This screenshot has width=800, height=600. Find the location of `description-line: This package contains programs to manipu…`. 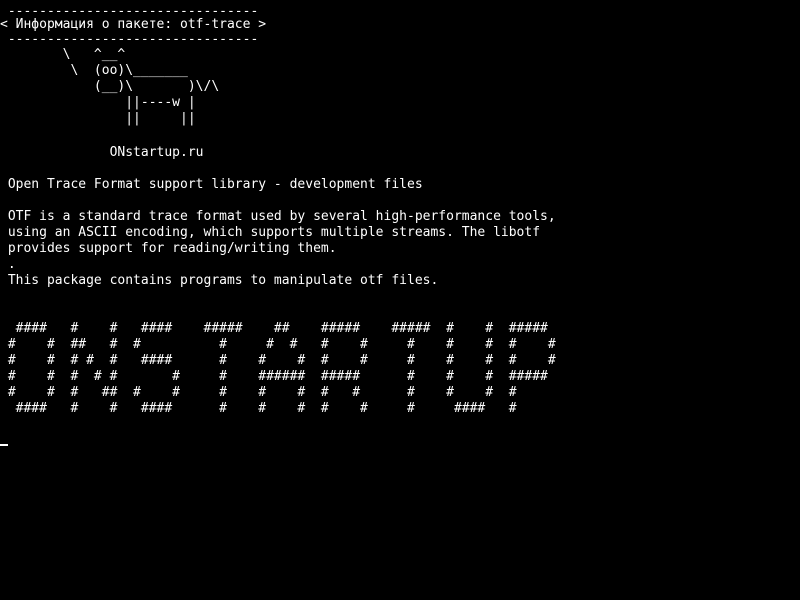

description-line: This package contains programs to manipu… is located at coordinates (219, 280).